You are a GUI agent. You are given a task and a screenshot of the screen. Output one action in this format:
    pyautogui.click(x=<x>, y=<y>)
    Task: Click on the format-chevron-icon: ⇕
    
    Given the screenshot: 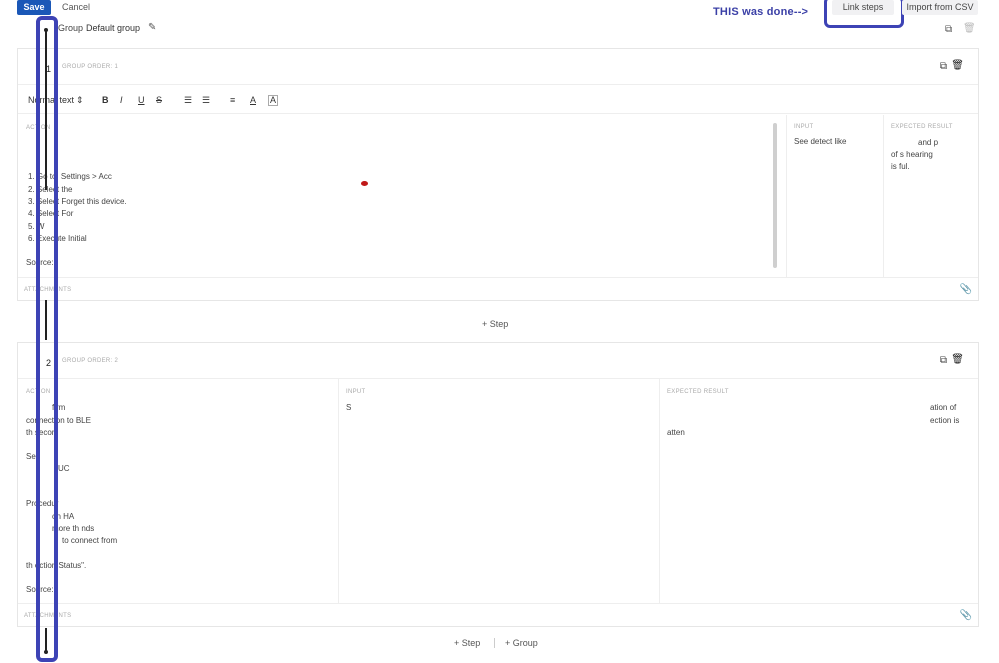 What is the action you would take?
    pyautogui.click(x=80, y=100)
    